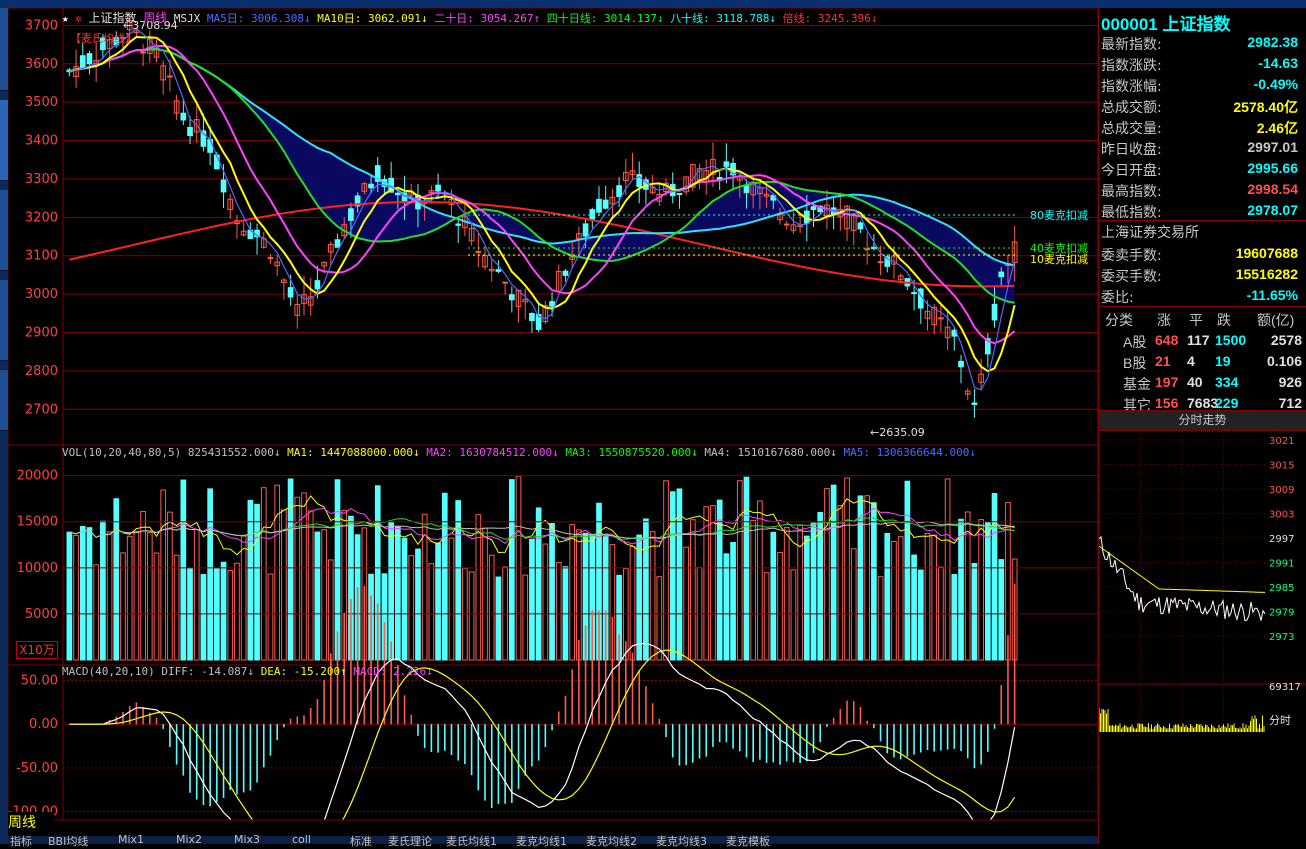 Image resolution: width=1306 pixels, height=849 pixels. Describe the element at coordinates (1281, 637) in the screenshot. I see `intraday-axis-label: 2973` at that location.